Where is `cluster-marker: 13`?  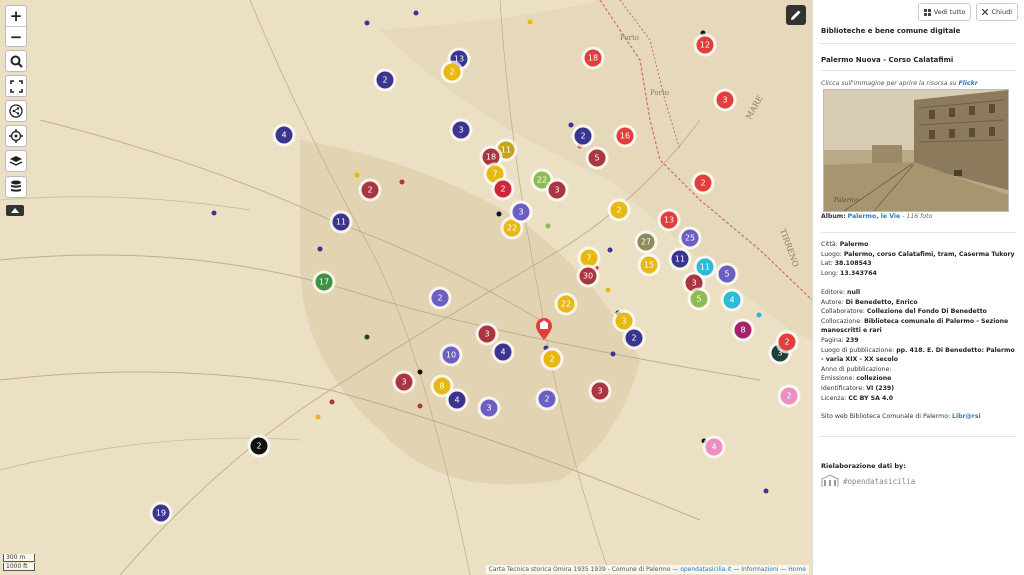 cluster-marker: 13 is located at coordinates (669, 220).